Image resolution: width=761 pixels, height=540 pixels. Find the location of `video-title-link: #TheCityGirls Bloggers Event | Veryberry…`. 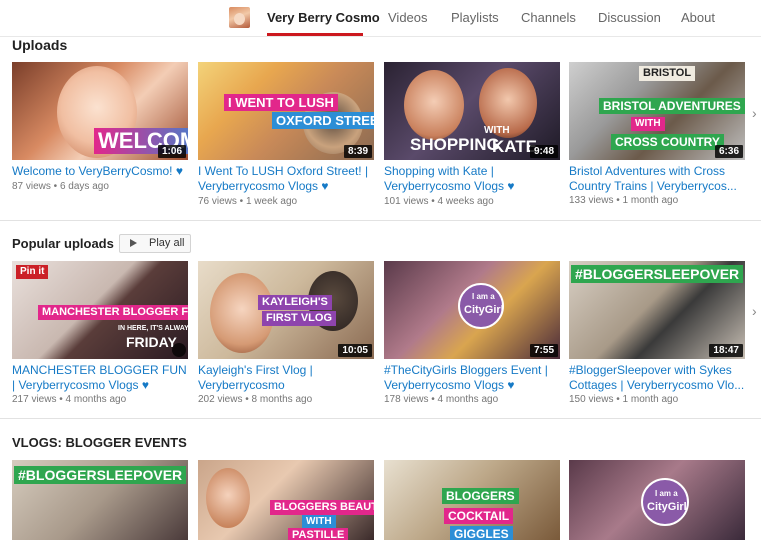

video-title-link: #TheCityGirls Bloggers Event | Veryberry… is located at coordinates (473, 378).